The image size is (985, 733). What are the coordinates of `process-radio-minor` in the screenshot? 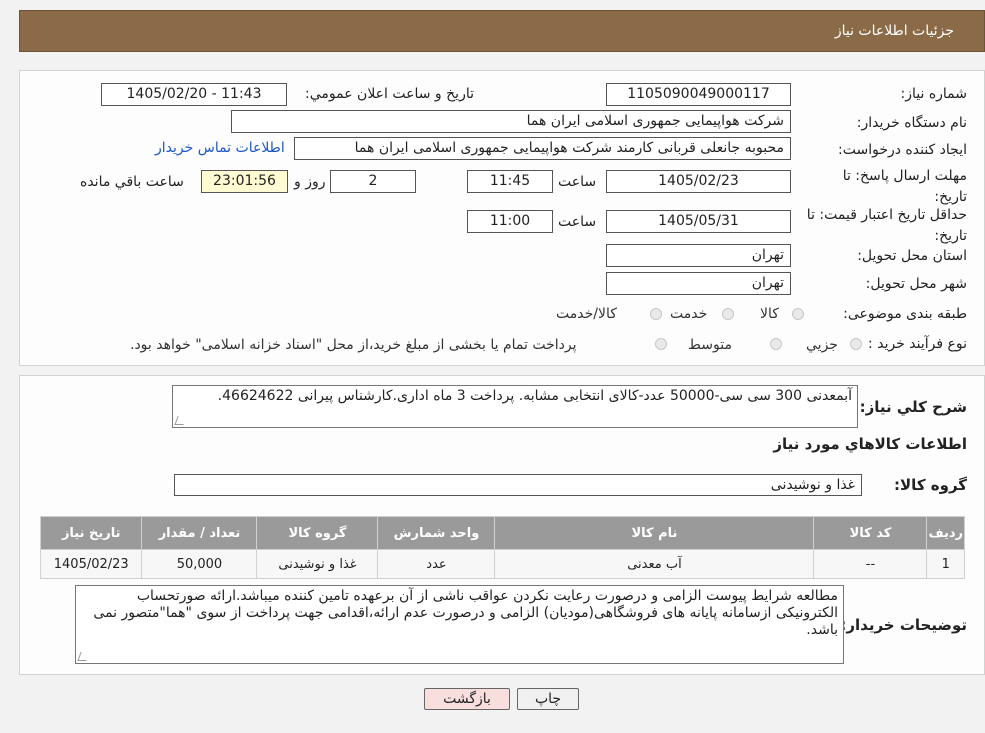 It's located at (856, 344).